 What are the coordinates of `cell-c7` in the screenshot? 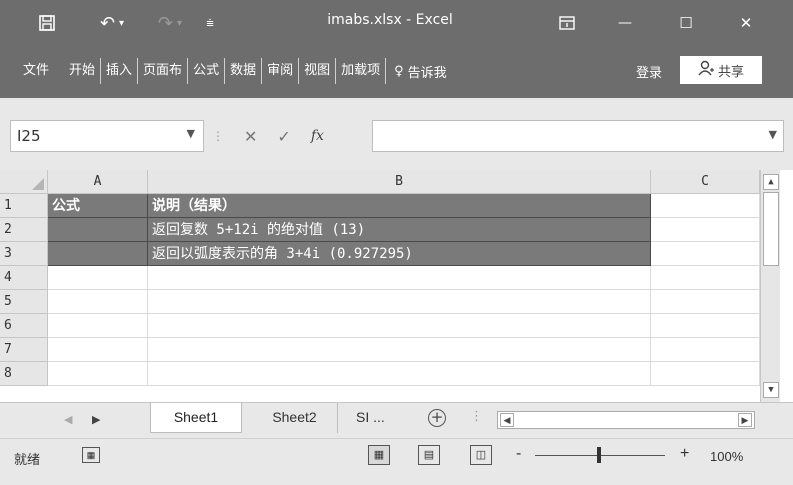 It's located at (705, 350).